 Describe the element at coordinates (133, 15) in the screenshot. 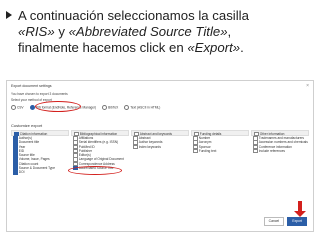

I see `instruction-line-1-text: A continuación seleccionamos la casilla` at that location.